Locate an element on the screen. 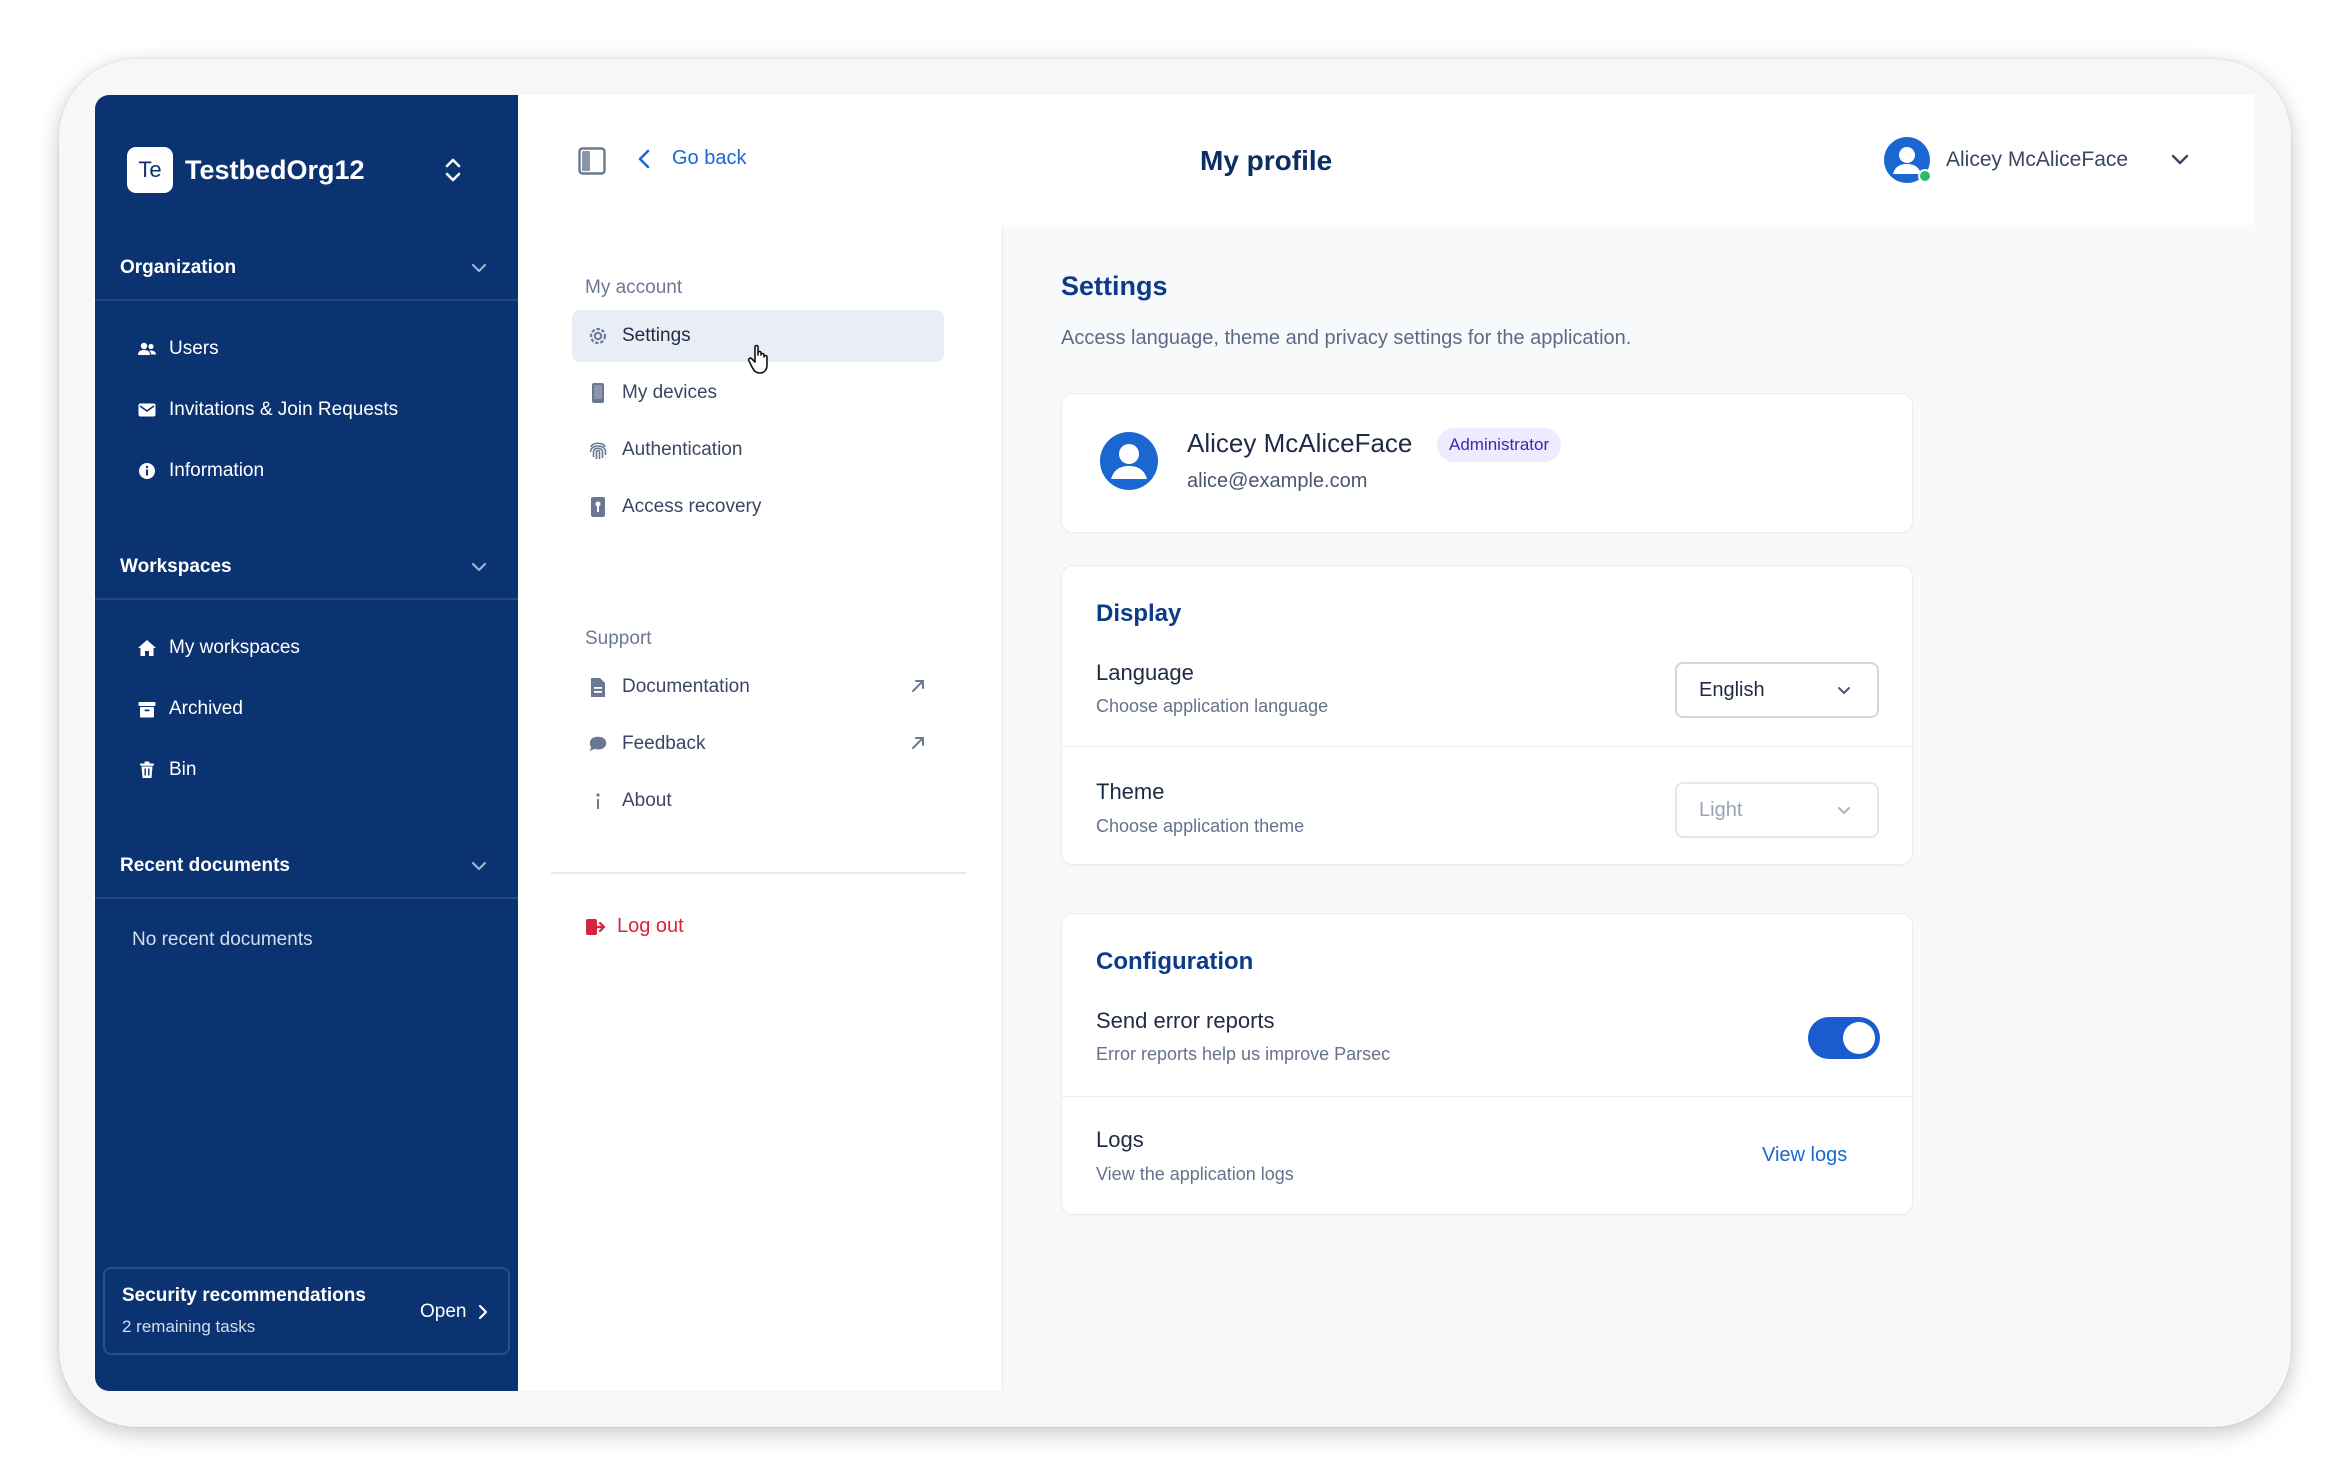 The image size is (2349, 1484). sidebar-item-label: My workspaces is located at coordinates (234, 647).